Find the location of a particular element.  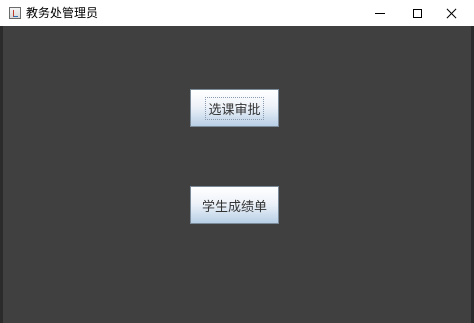

java-app-icon is located at coordinates (15, 13).